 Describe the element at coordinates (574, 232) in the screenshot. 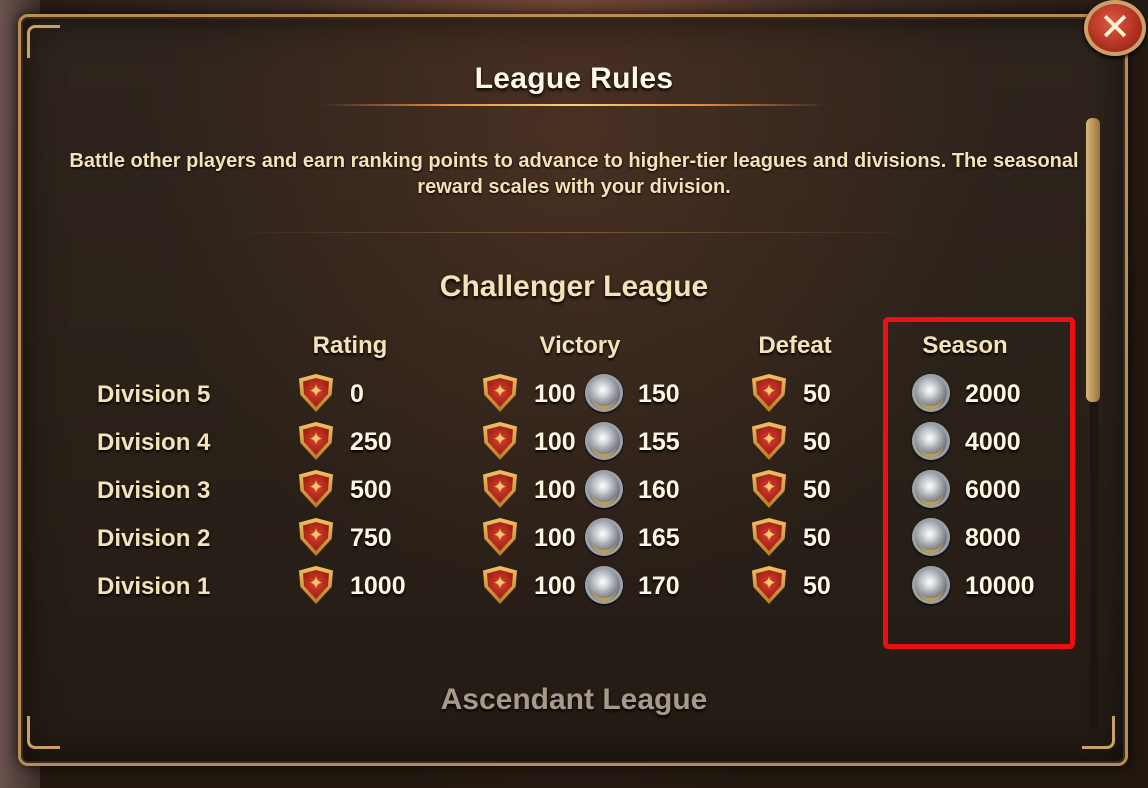

I see `section-divider` at that location.